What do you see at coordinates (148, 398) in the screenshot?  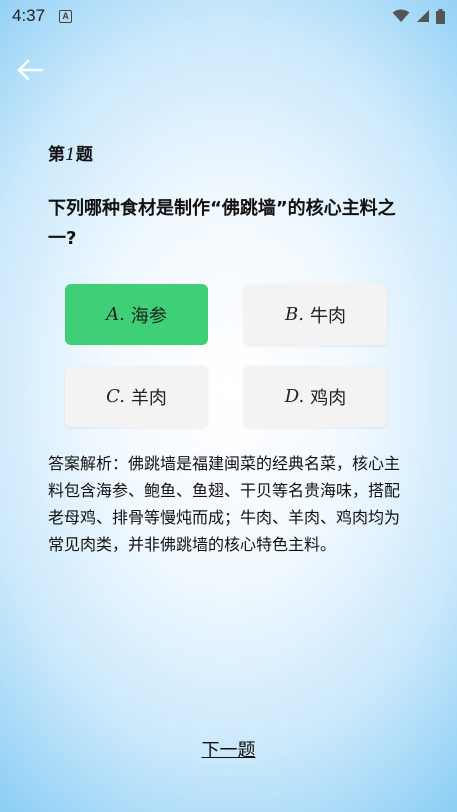 I see `option-label: 羊肉` at bounding box center [148, 398].